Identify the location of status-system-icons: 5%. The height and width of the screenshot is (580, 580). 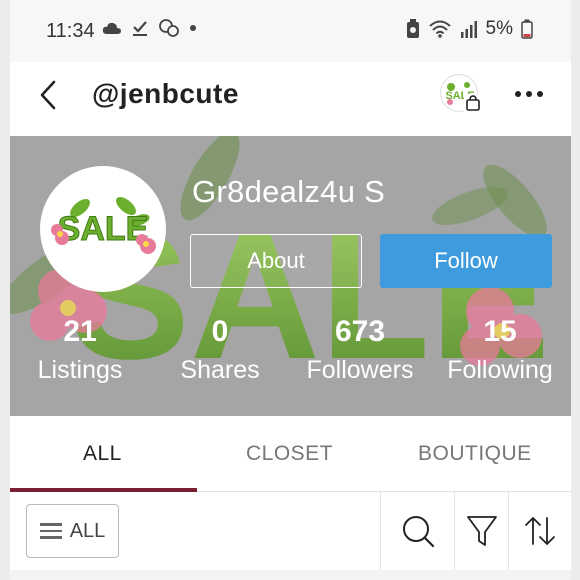
(469, 29).